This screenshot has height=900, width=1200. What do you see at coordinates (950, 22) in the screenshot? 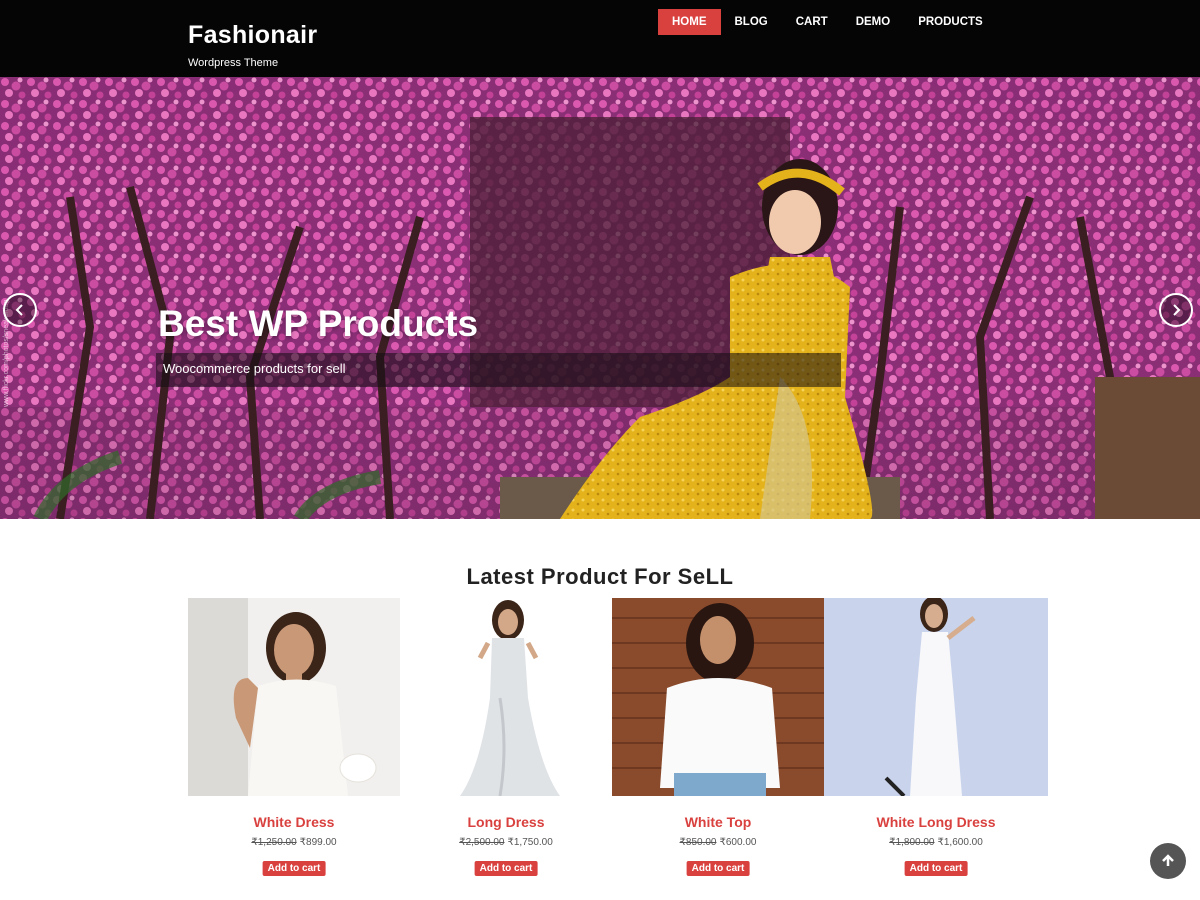
I see `nav-item-products: PRODUCTS` at bounding box center [950, 22].